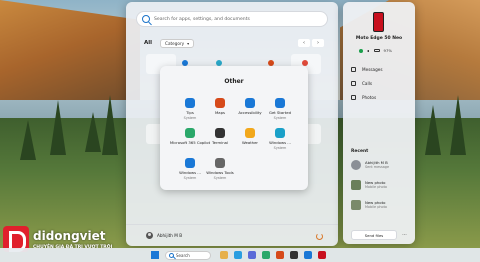  Describe the element at coordinates (190, 163) in the screenshot. I see `windows-media-icon` at that location.